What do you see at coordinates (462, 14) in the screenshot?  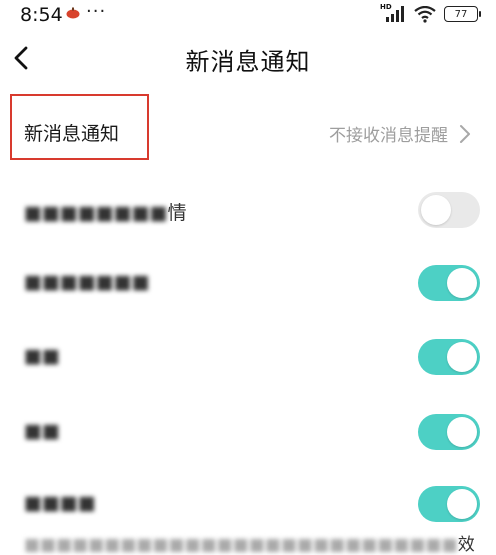 I see `battery-icon: 77` at bounding box center [462, 14].